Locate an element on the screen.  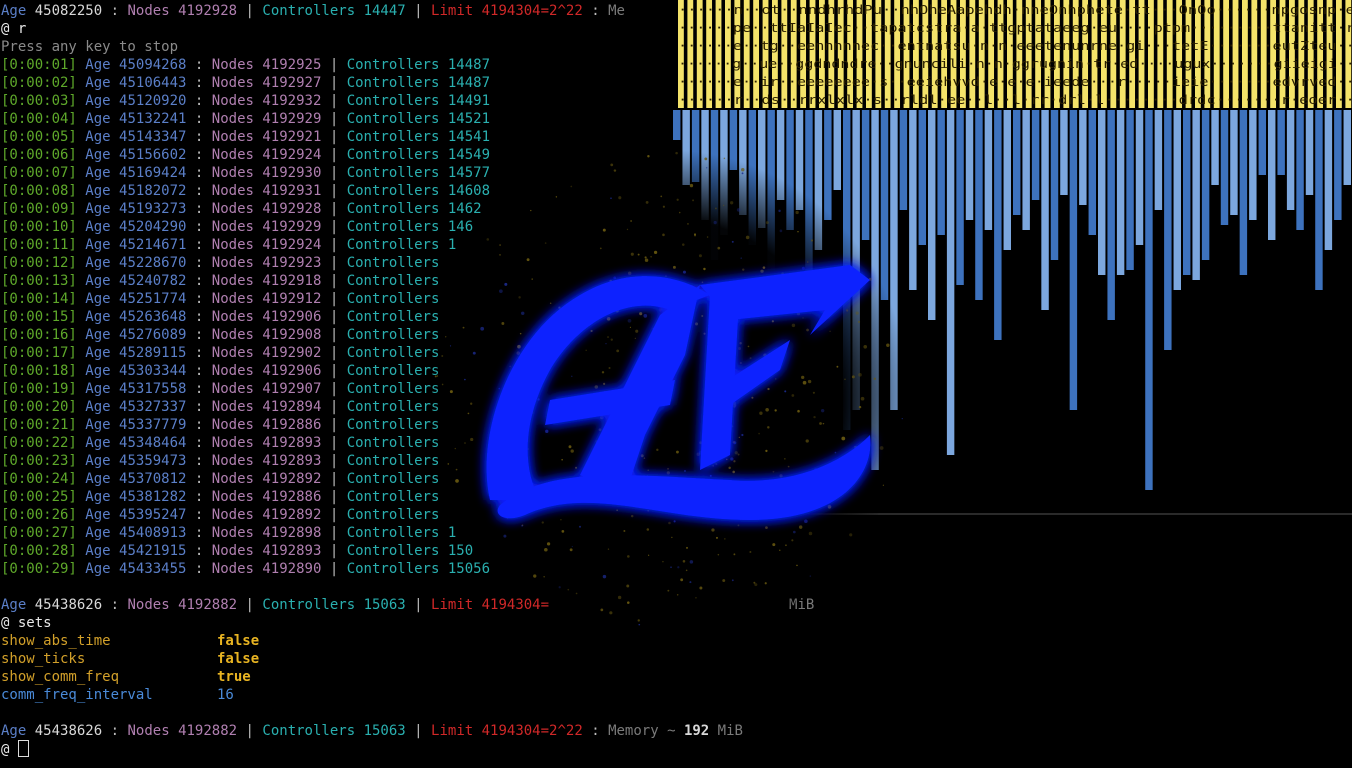
input-prompt: @ is located at coordinates (15, 749).